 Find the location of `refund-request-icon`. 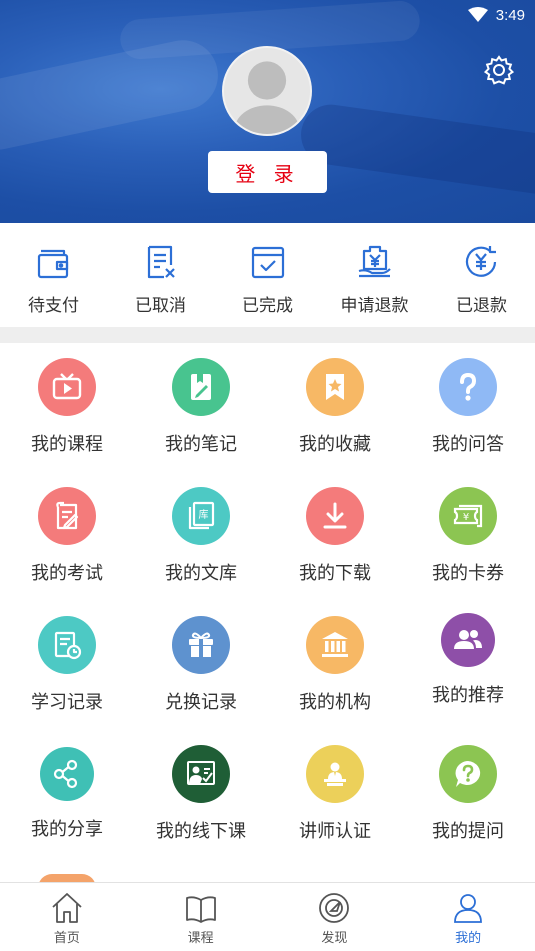

refund-request-icon is located at coordinates (374, 261).